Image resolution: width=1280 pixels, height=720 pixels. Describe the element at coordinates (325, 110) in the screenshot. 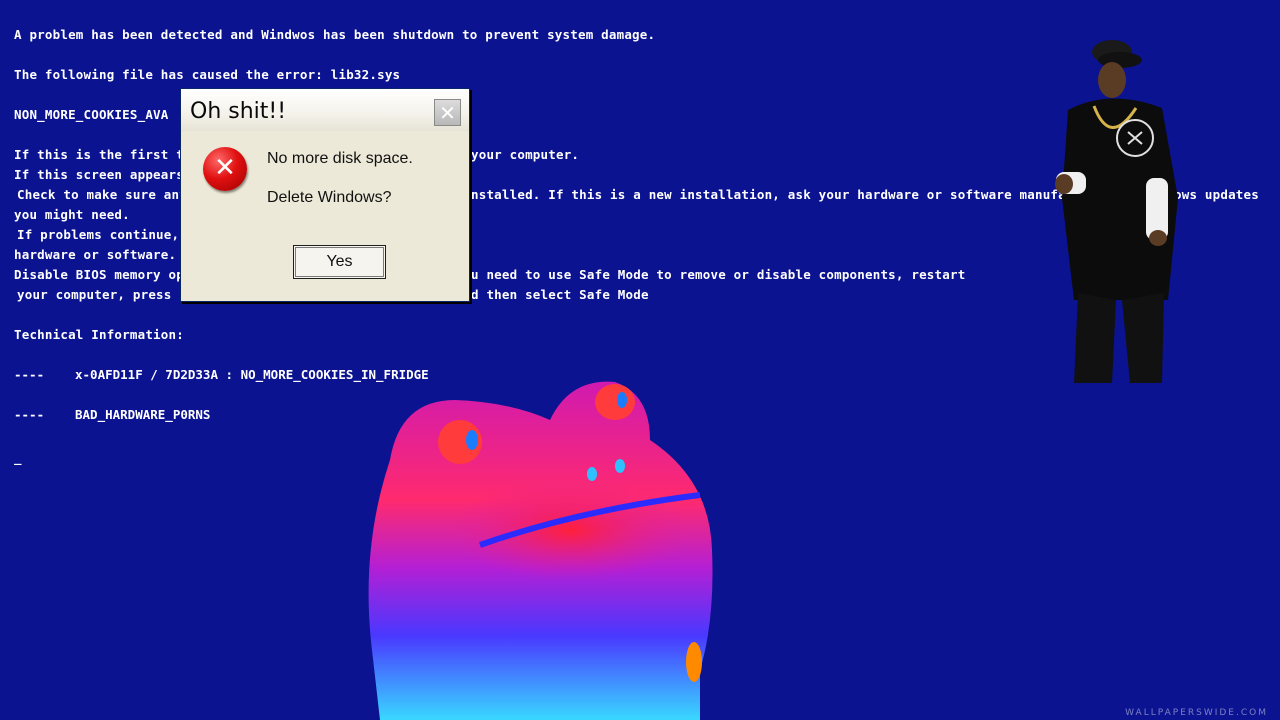

I see `dialog-titlebar: Oh shit!! ✕` at that location.